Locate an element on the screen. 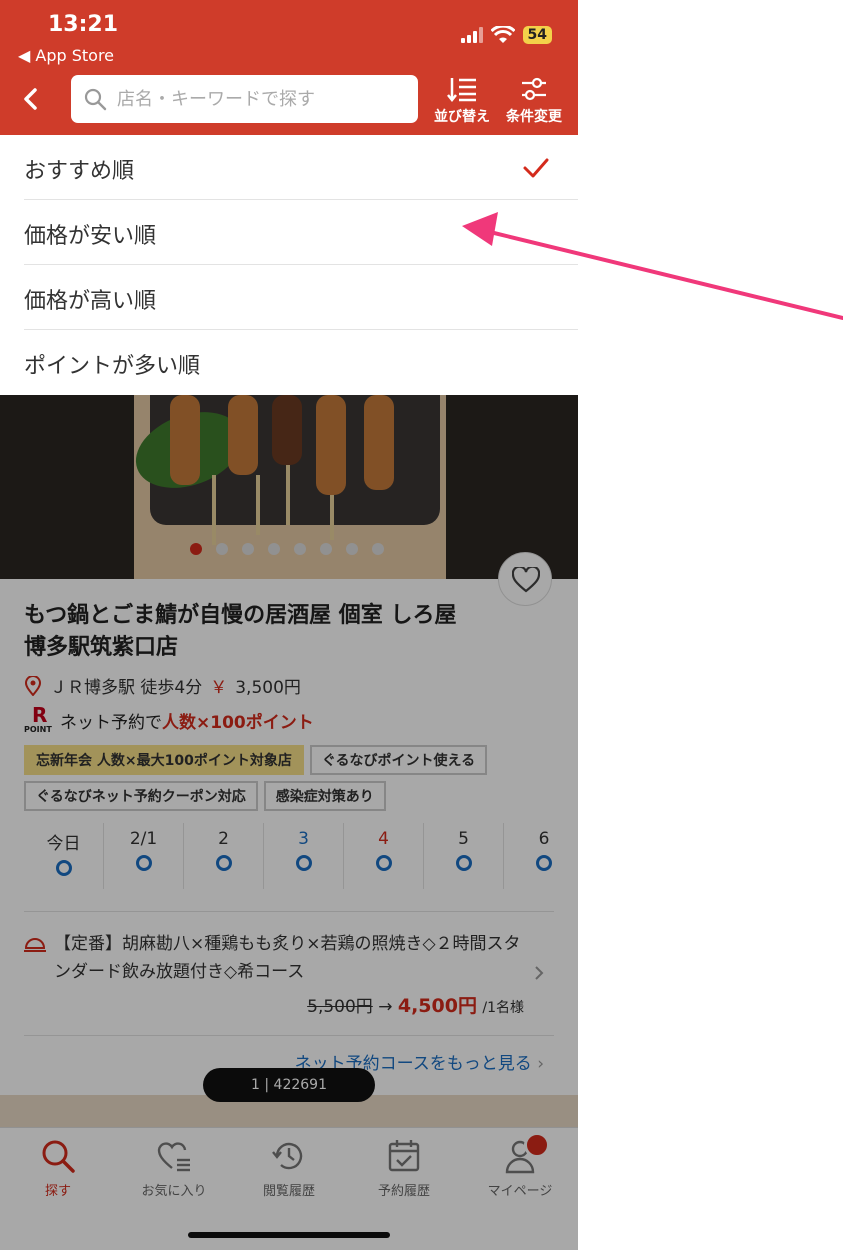 This screenshot has width=843, height=1250. sort-menu: おすすめ順 価格が安い順 価格が高い順 ポイントが多い順 is located at coordinates (289, 265).